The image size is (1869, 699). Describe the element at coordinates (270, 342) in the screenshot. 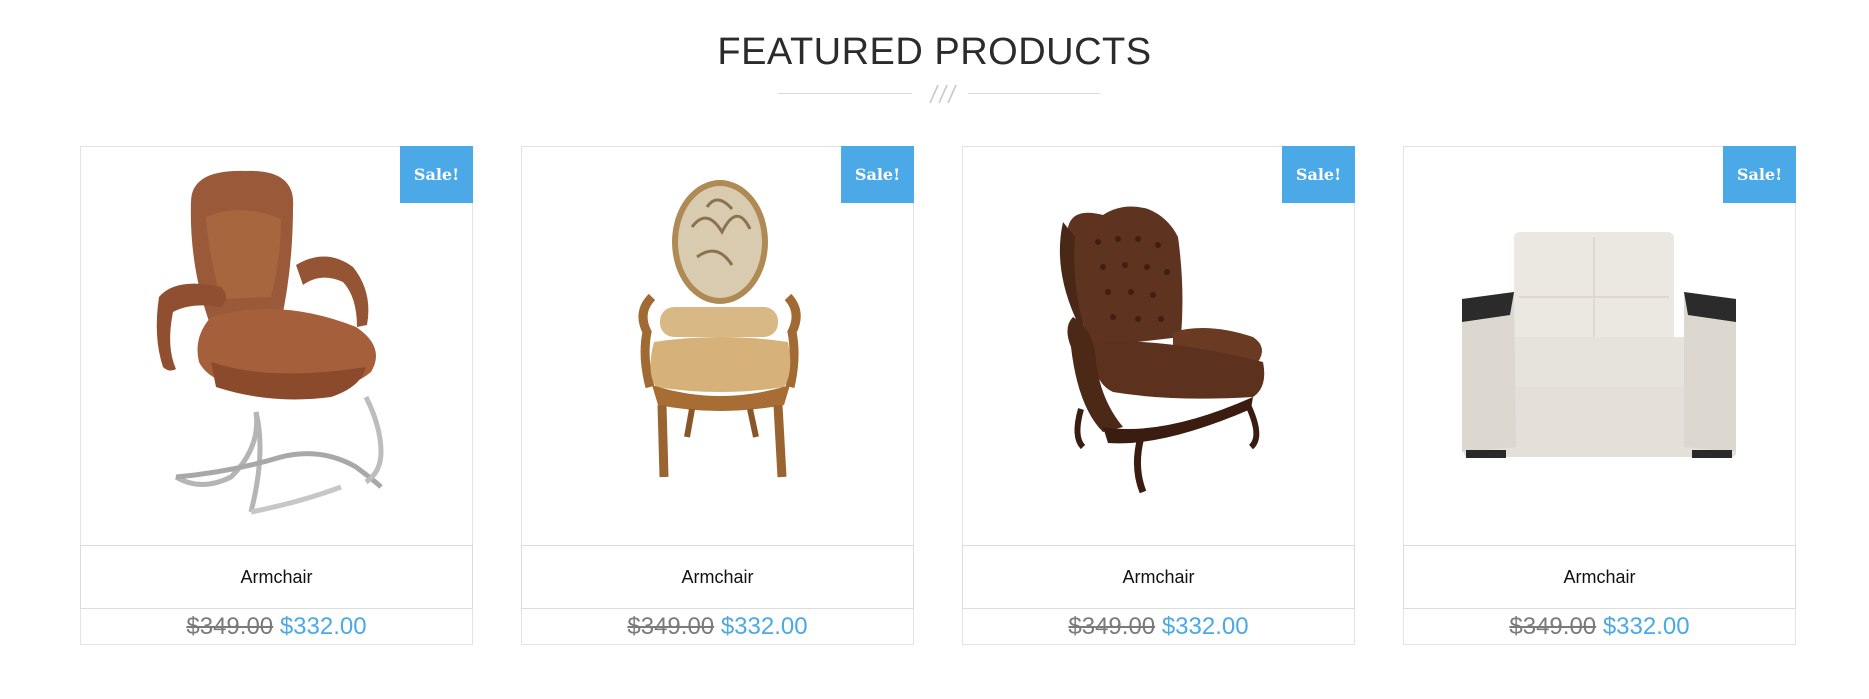

I see `brown-office-chair-icon` at that location.